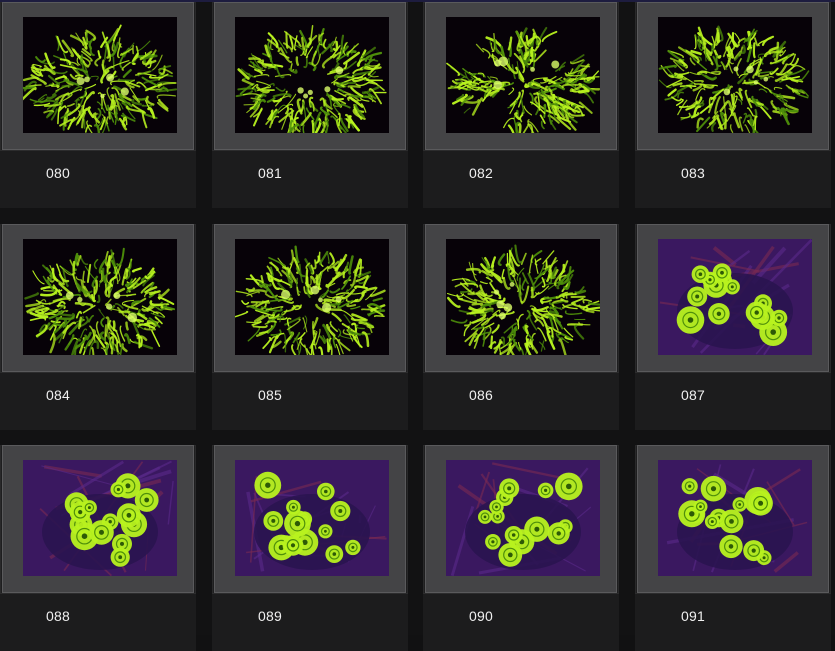 The width and height of the screenshot is (835, 651). Describe the element at coordinates (481, 395) in the screenshot. I see `thumbnail-label: 086` at that location.